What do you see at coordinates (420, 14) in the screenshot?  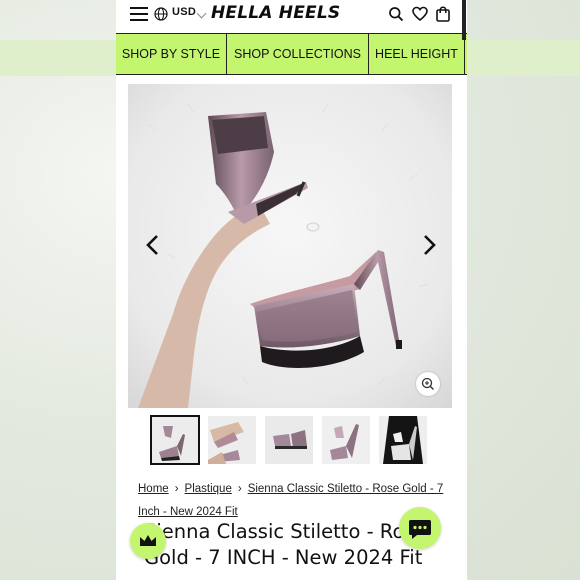 I see `heart-icon` at bounding box center [420, 14].